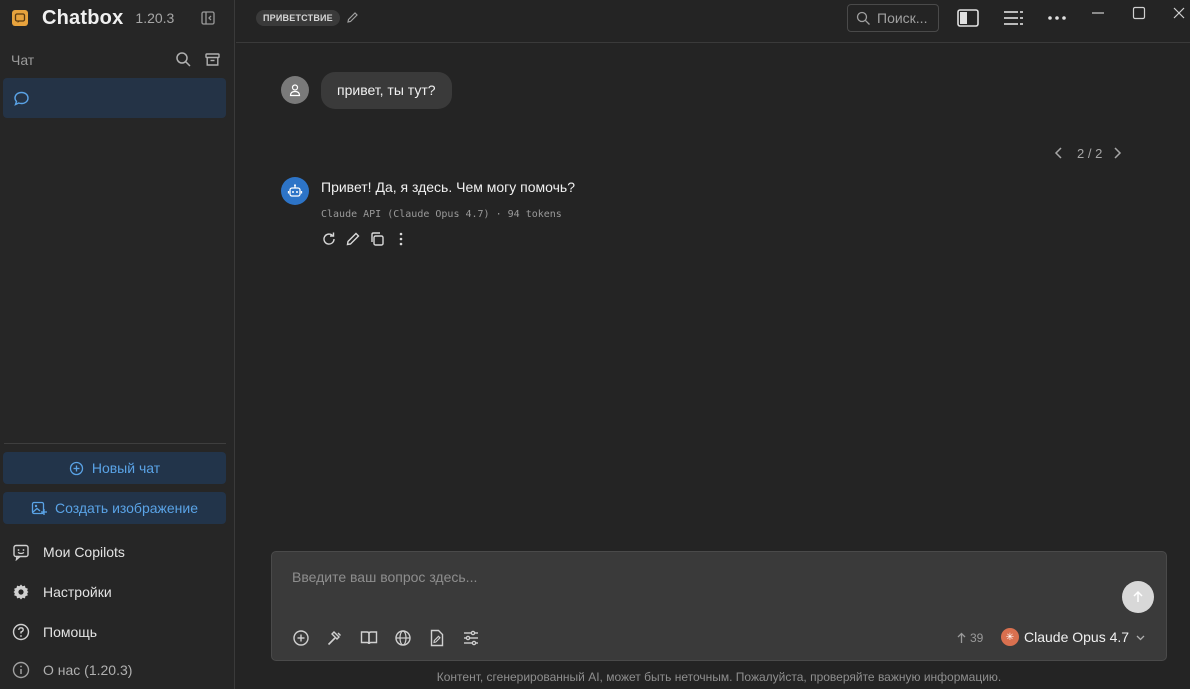 The width and height of the screenshot is (1190, 689). Describe the element at coordinates (329, 239) in the screenshot. I see `regenerate-icon` at that location.